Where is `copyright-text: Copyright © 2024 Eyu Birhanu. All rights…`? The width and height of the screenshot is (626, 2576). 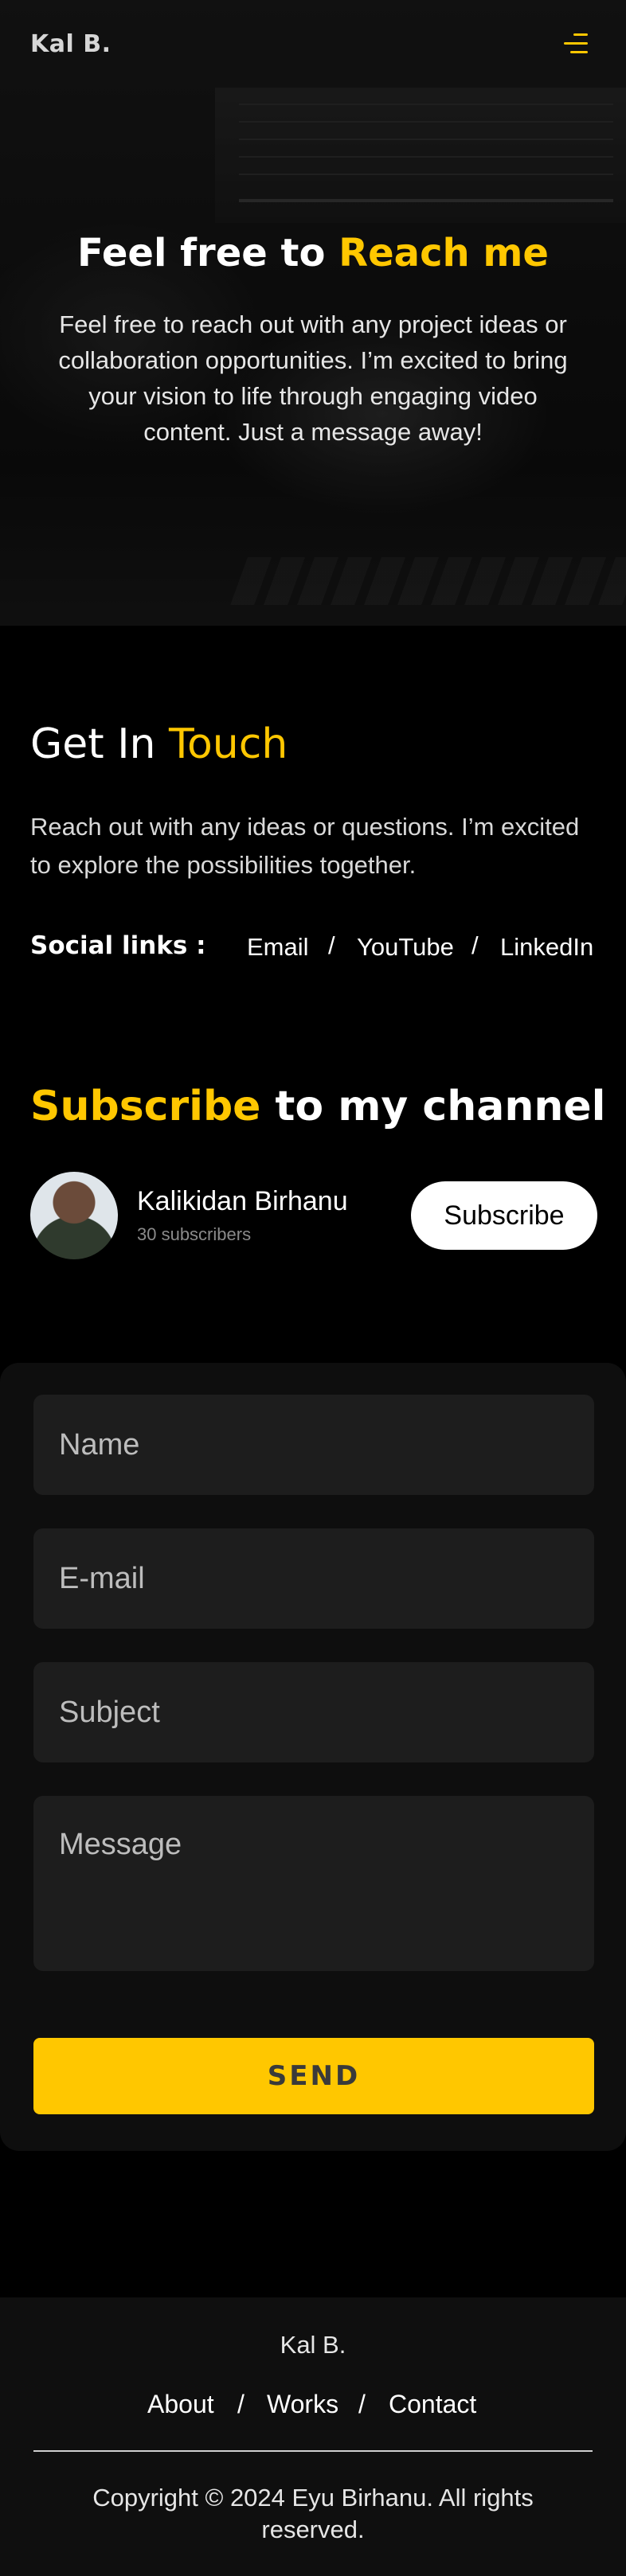
copyright-text: Copyright © 2024 Eyu Birhanu. All rights… is located at coordinates (313, 2513).